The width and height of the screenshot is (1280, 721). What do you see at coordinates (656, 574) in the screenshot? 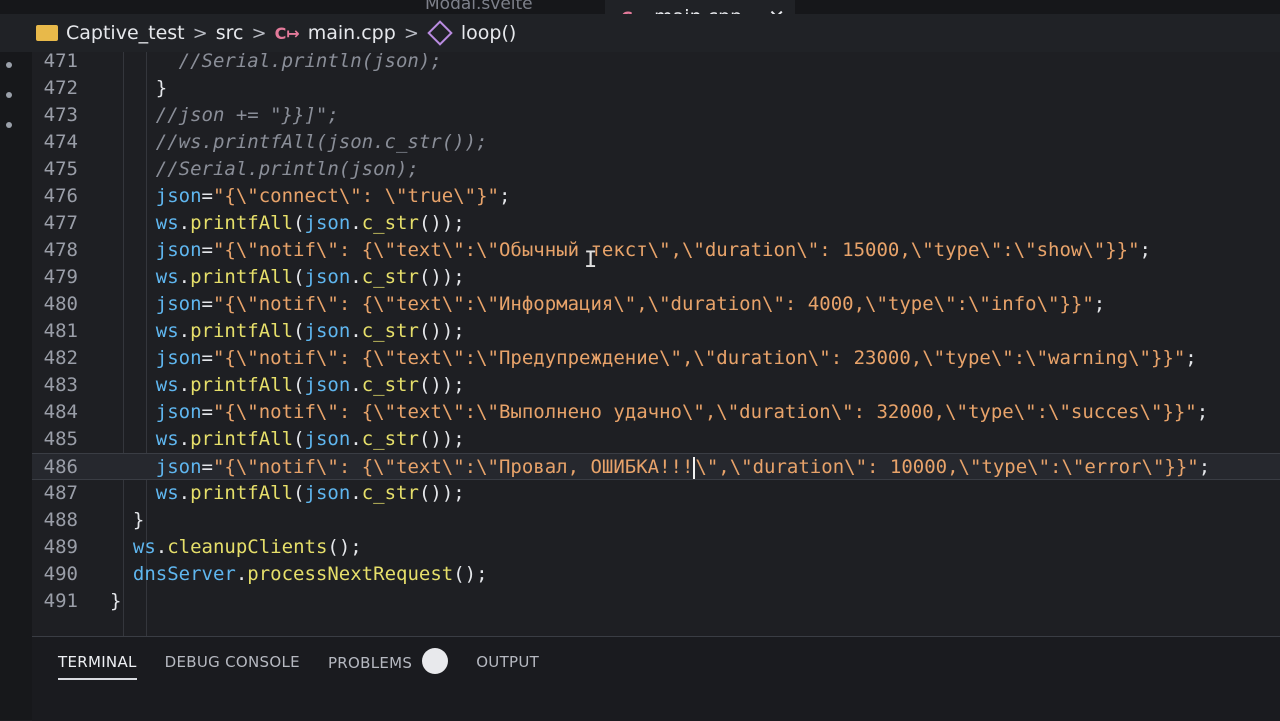
I see `code-line: 490 dnsServer.processNextRequest();` at bounding box center [656, 574].